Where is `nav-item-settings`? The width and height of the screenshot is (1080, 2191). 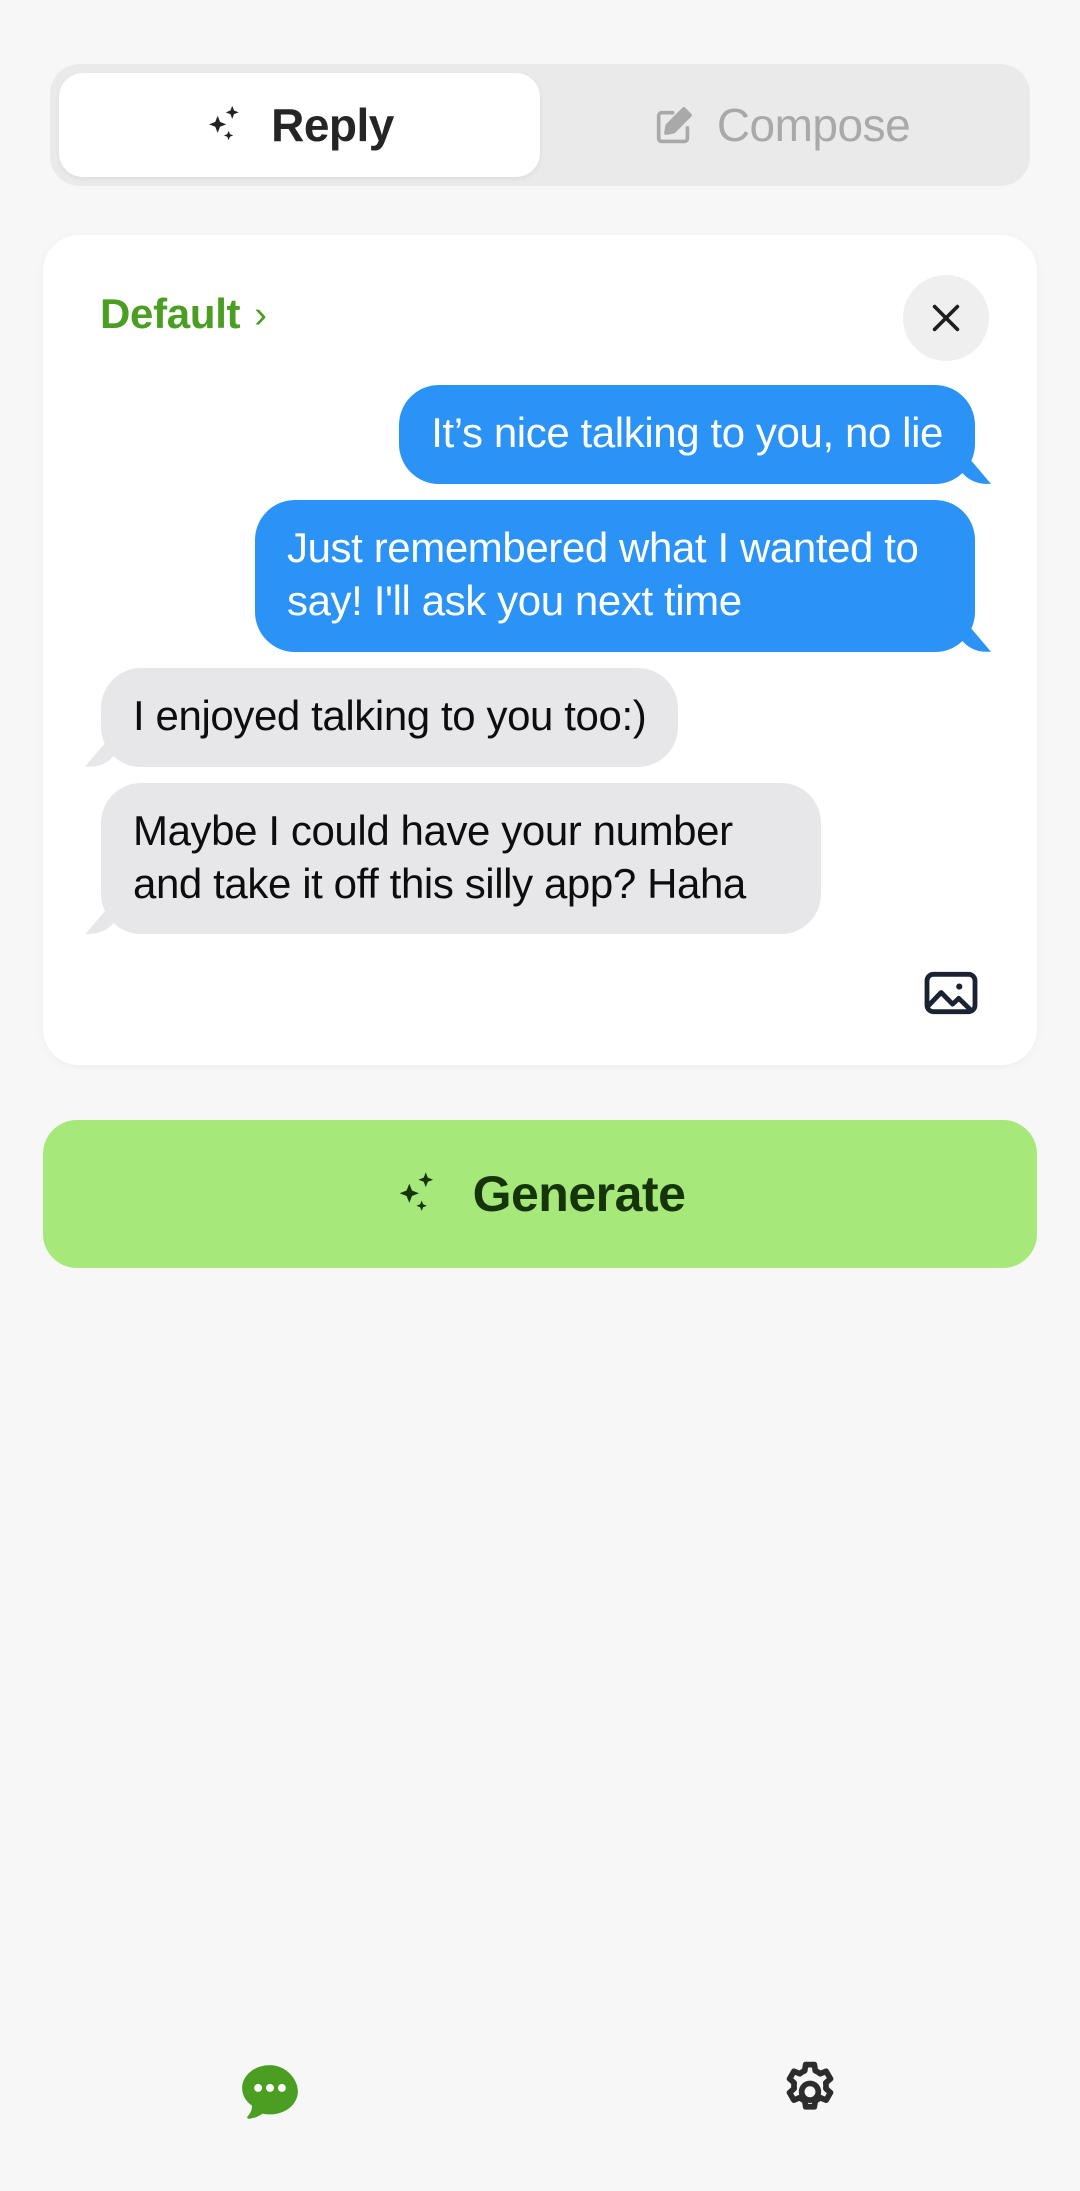 nav-item-settings is located at coordinates (810, 2093).